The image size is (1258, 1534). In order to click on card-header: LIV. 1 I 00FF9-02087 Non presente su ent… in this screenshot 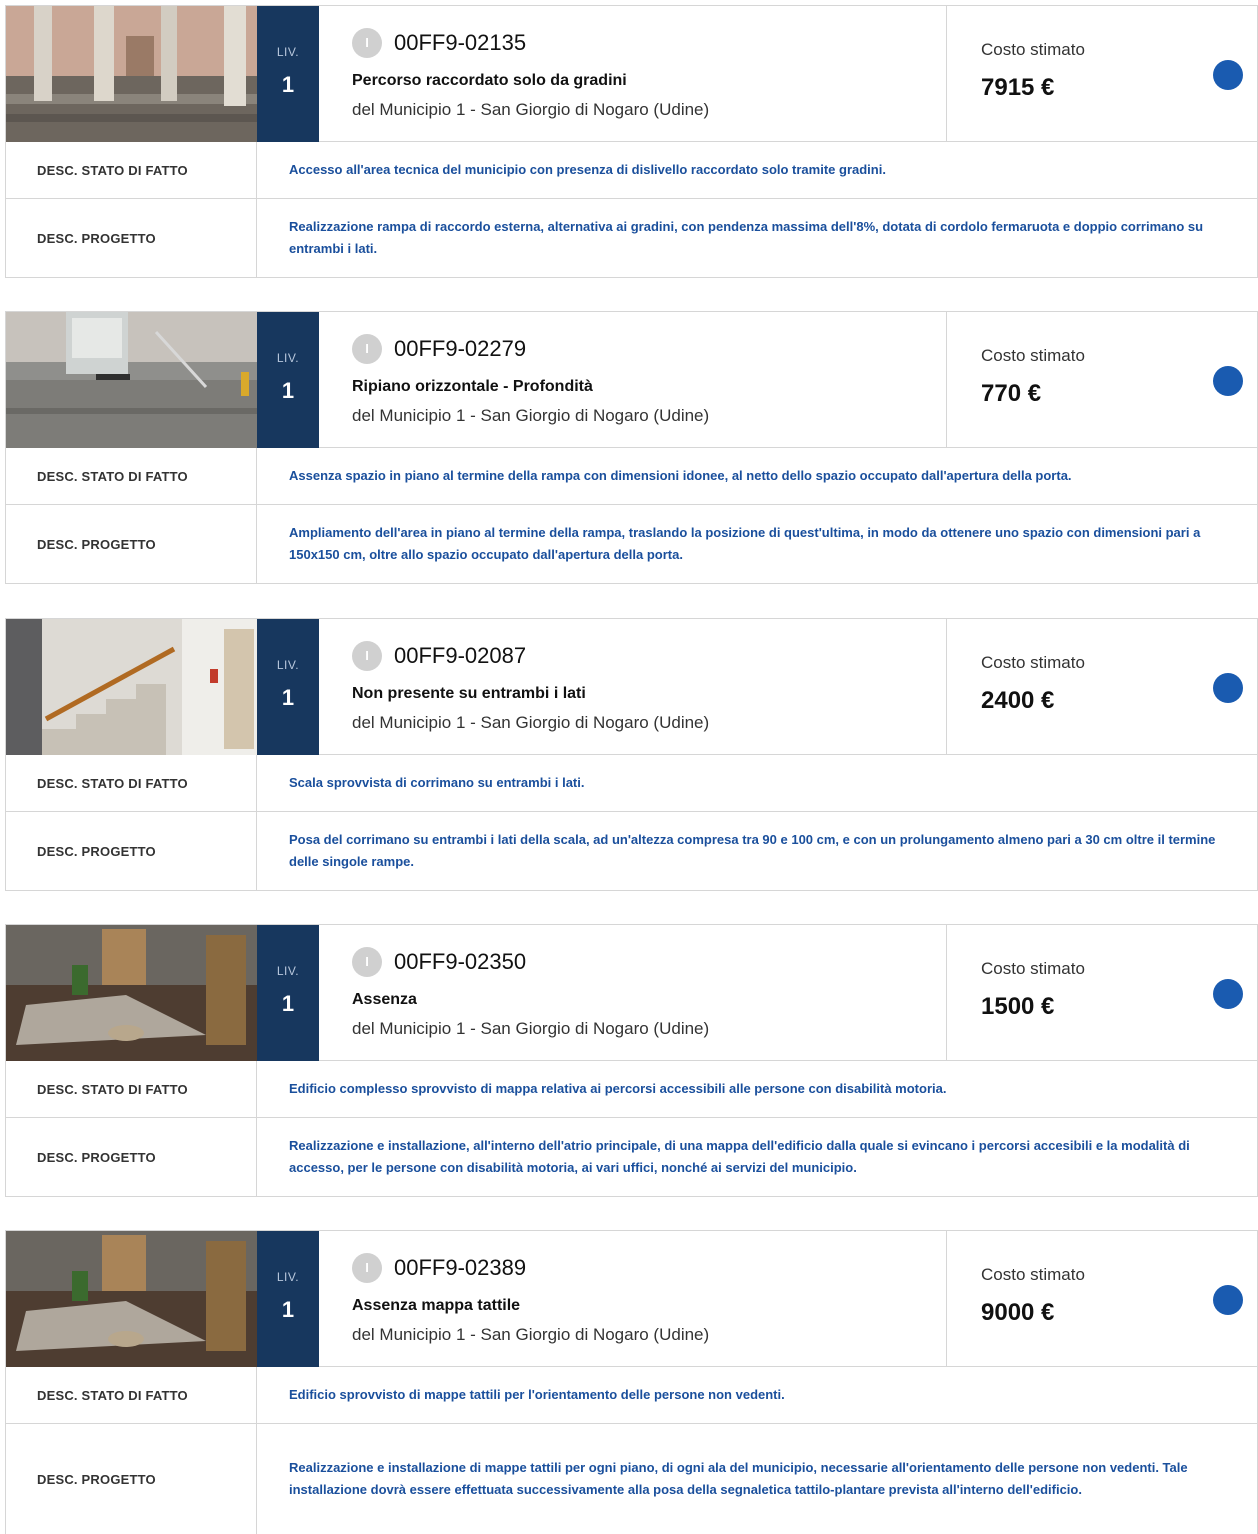, I will do `click(631, 687)`.